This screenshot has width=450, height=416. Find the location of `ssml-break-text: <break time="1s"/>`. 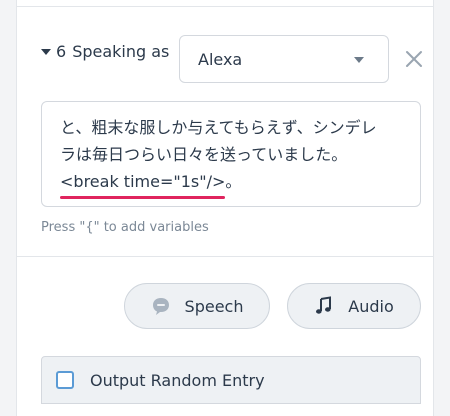

ssml-break-text: <break time="1s"/> is located at coordinates (143, 181).